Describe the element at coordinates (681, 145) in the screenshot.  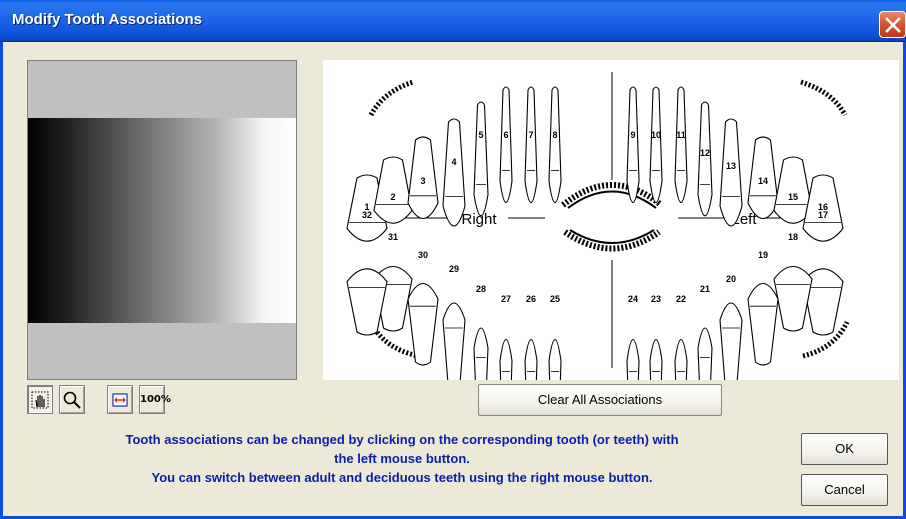
I see `tooth-11: 11` at that location.